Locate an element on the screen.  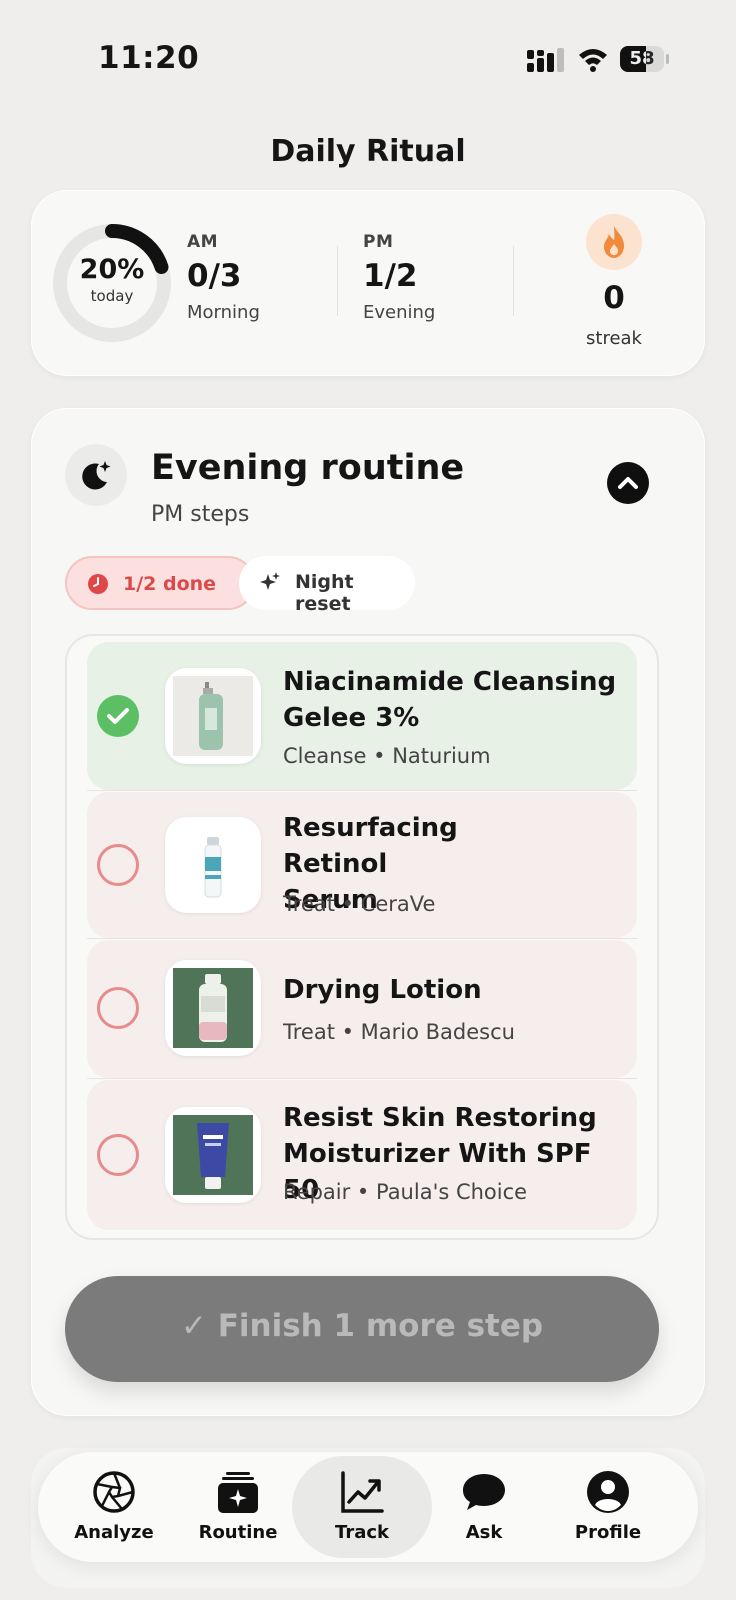
battery-indicator: 58 is located at coordinates (644, 59).